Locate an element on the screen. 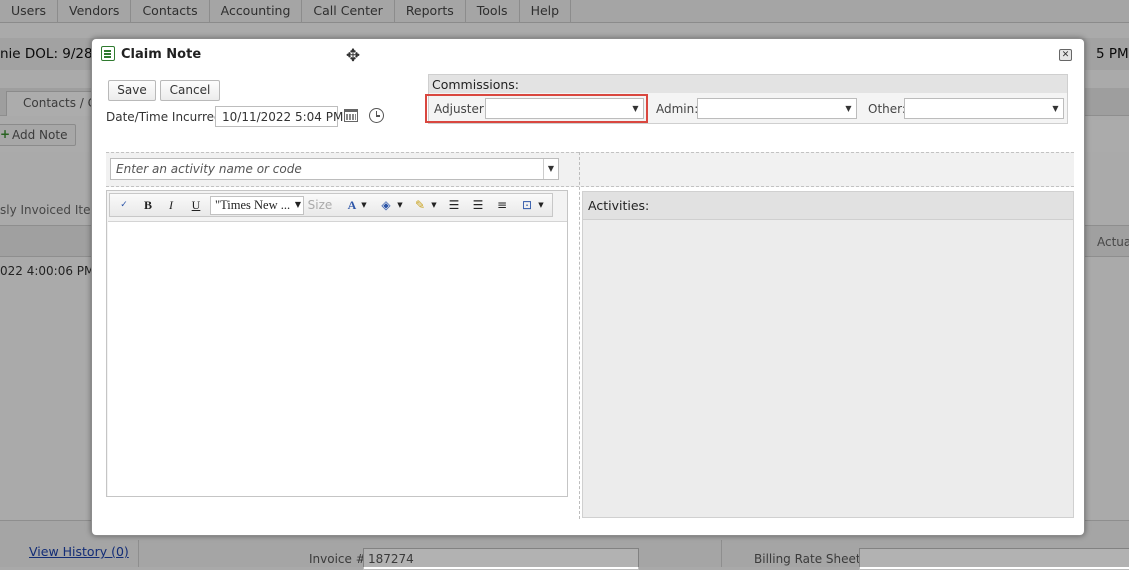 This screenshot has height=570, width=1129. move-cursor-icon: ✥ is located at coordinates (353, 56).